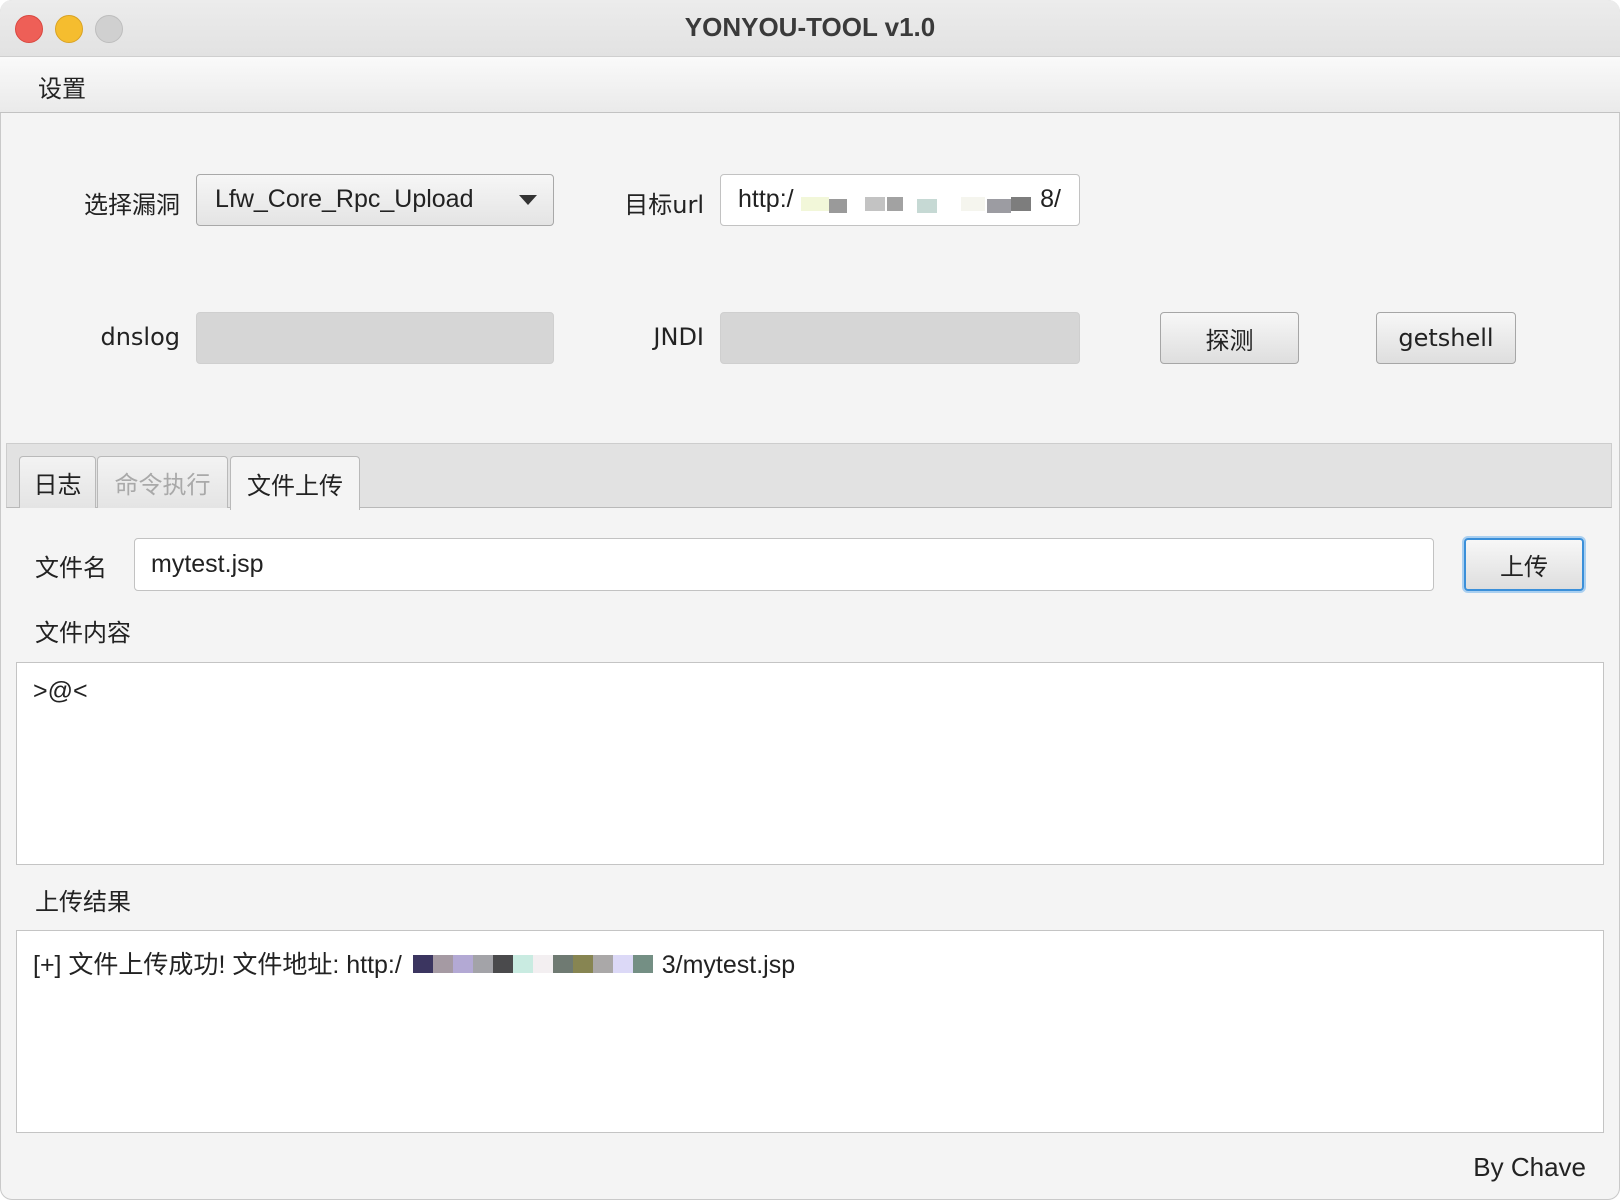 The width and height of the screenshot is (1620, 1200). What do you see at coordinates (375, 338) in the screenshot?
I see `dnslog-input` at bounding box center [375, 338].